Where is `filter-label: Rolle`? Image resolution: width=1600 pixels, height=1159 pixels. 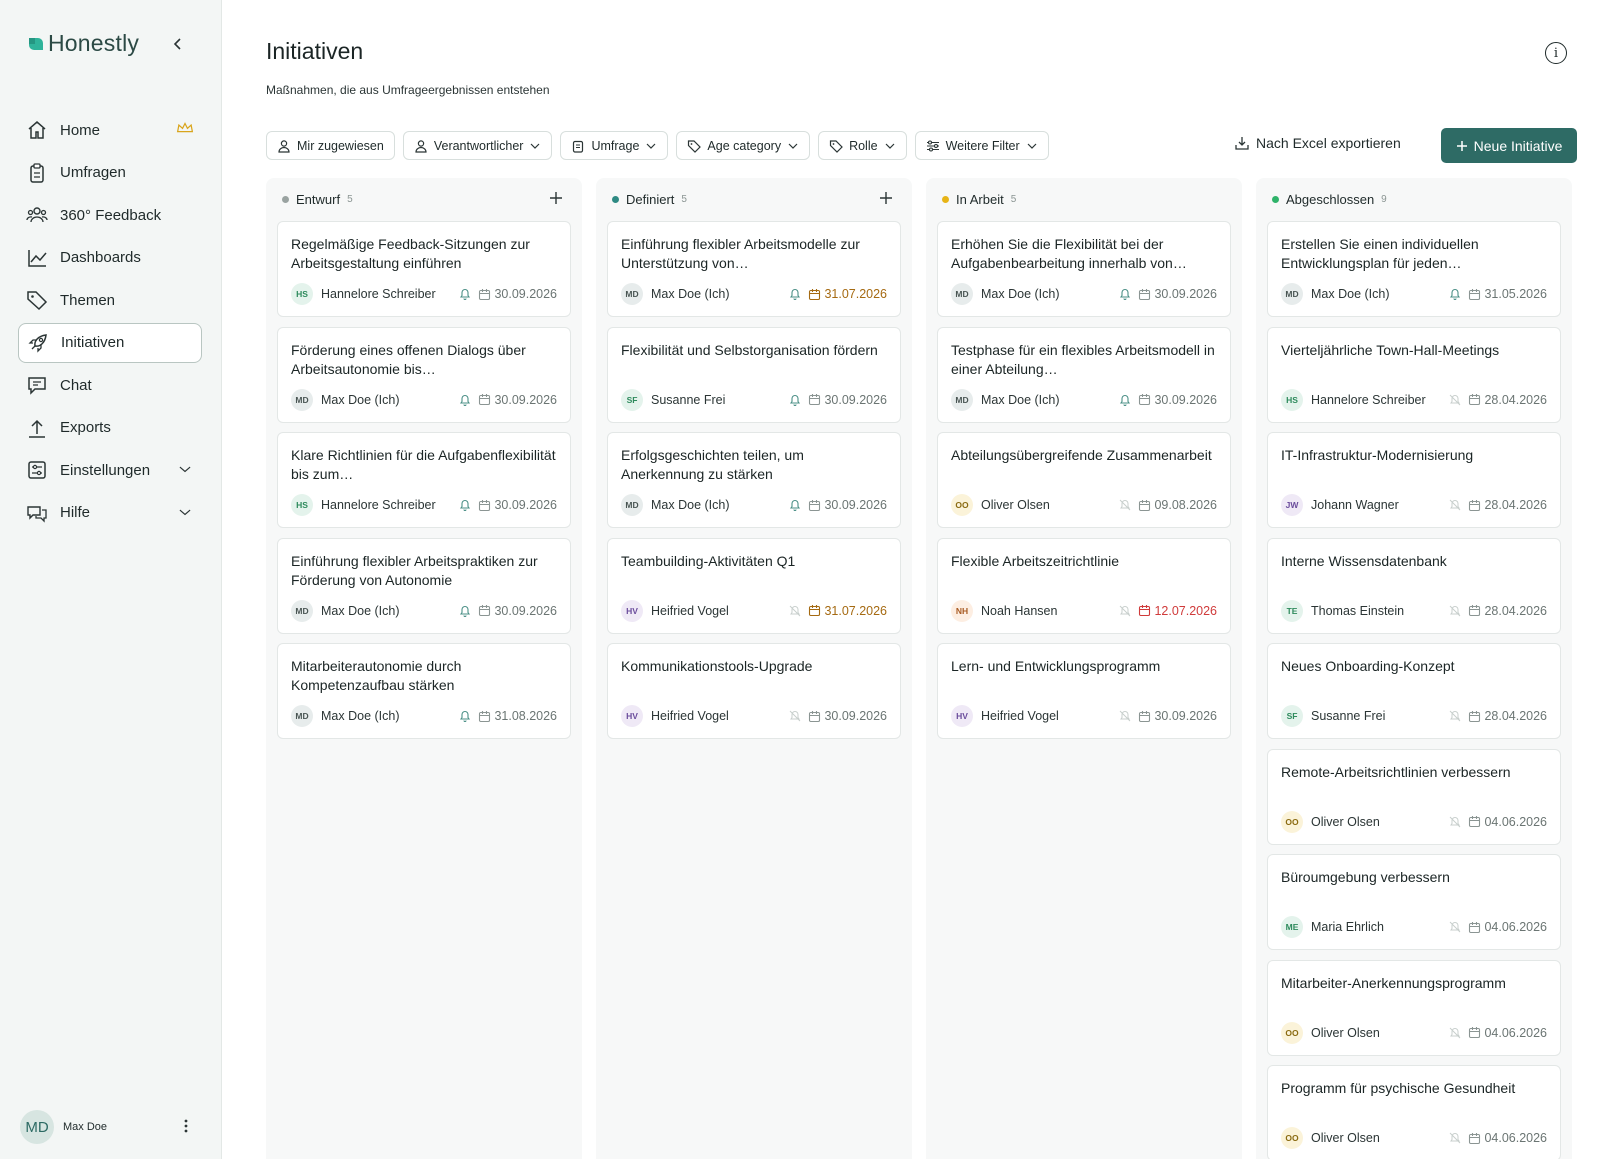 filter-label: Rolle is located at coordinates (863, 145).